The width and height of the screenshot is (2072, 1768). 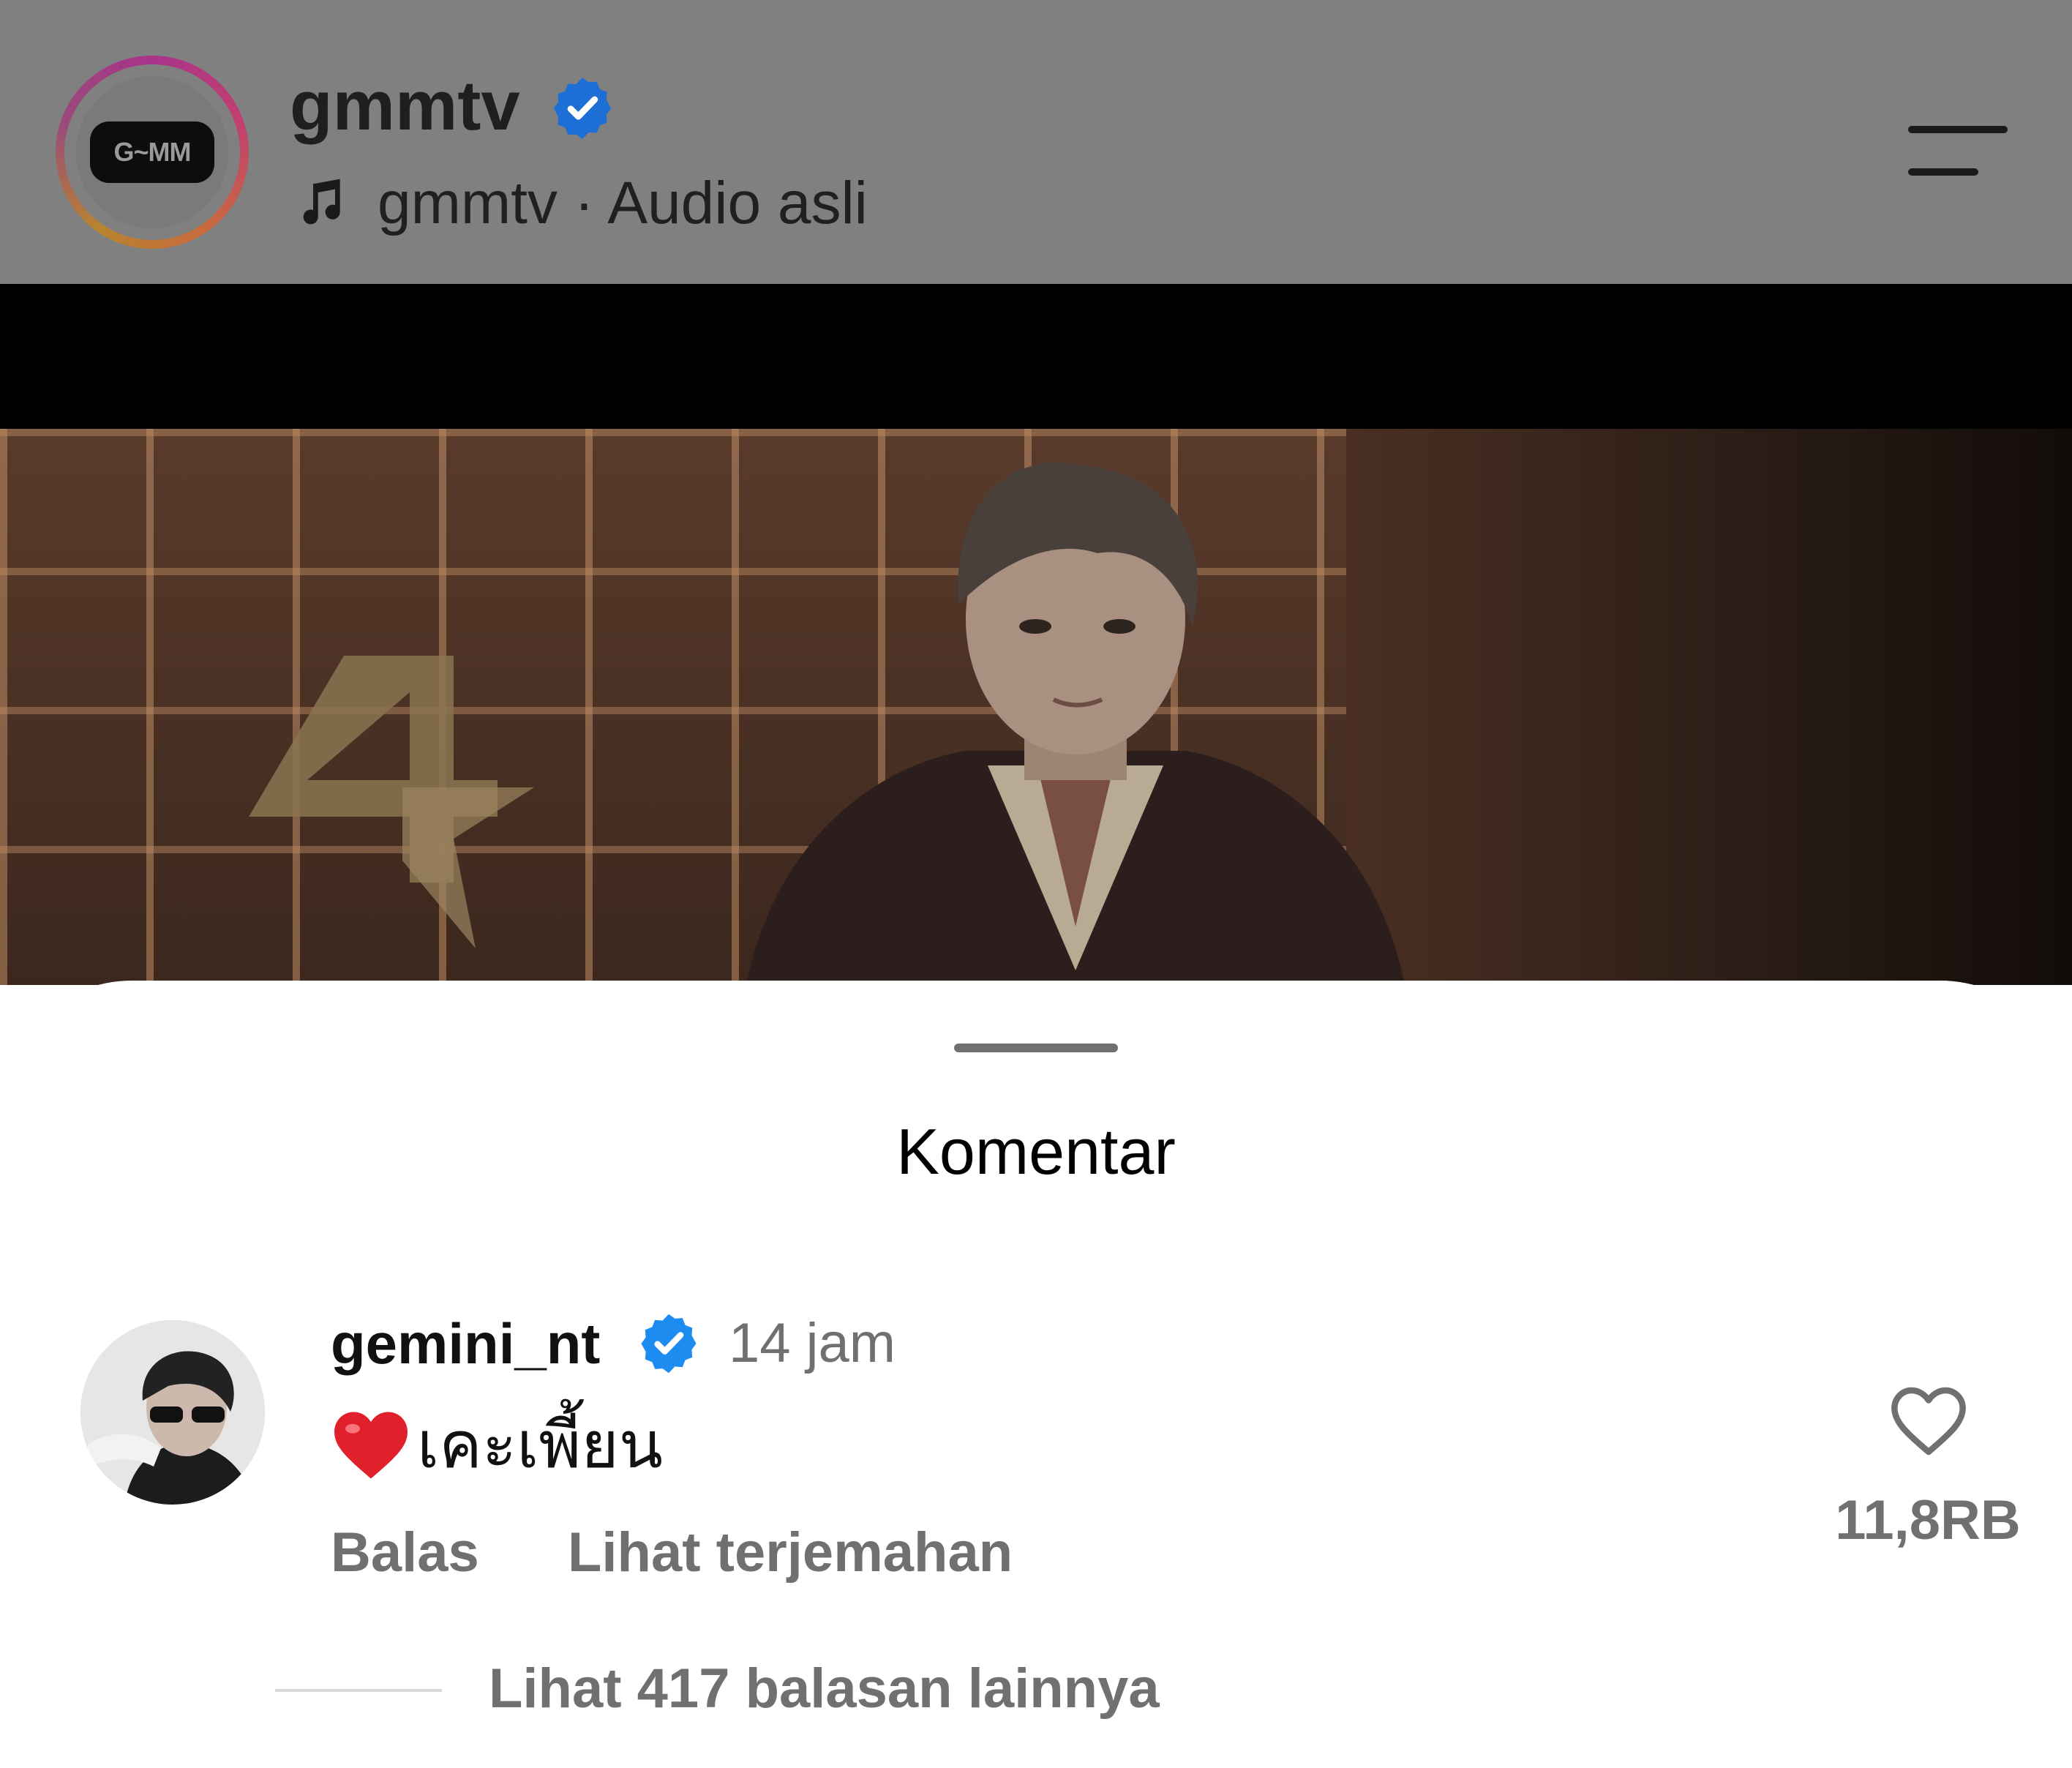 What do you see at coordinates (1036, 1151) in the screenshot?
I see `sheet-title: Komentar` at bounding box center [1036, 1151].